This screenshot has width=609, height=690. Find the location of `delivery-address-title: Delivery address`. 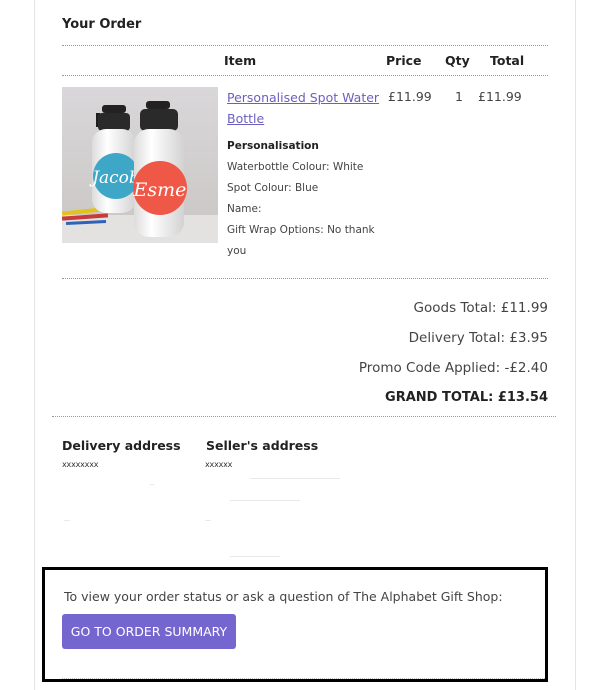

delivery-address-title: Delivery address is located at coordinates (121, 445).